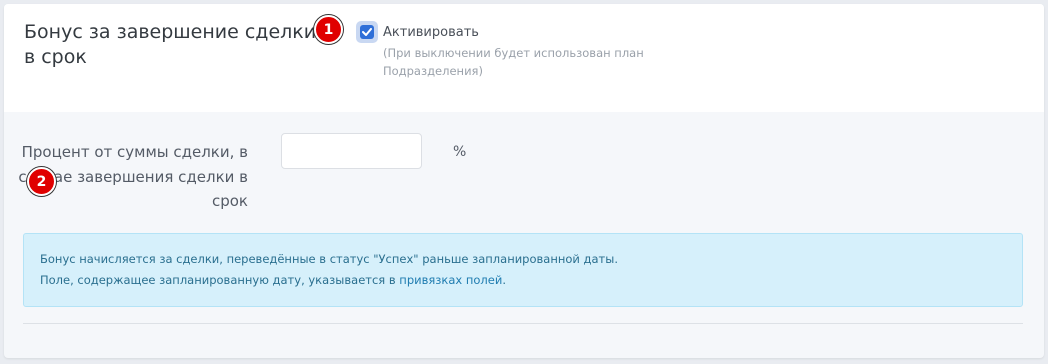 The image size is (1048, 364). Describe the element at coordinates (450, 280) in the screenshot. I see `field-bindings-link: привязках полей` at that location.